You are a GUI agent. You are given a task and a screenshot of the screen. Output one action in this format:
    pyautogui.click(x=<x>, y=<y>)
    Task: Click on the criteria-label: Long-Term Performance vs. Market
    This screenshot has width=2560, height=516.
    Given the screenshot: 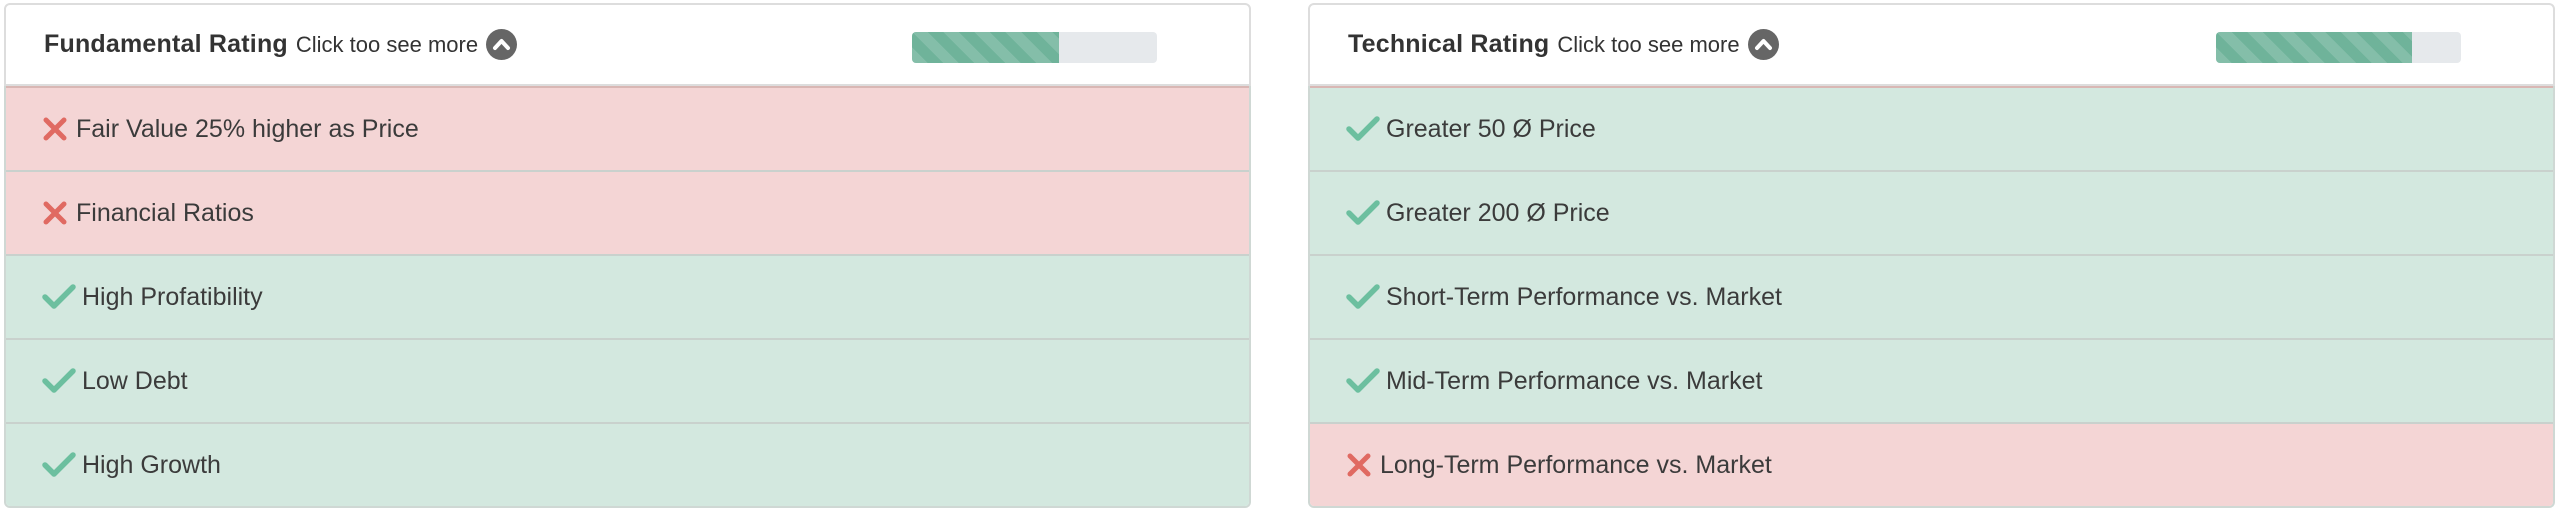 What is the action you would take?
    pyautogui.click(x=1576, y=464)
    